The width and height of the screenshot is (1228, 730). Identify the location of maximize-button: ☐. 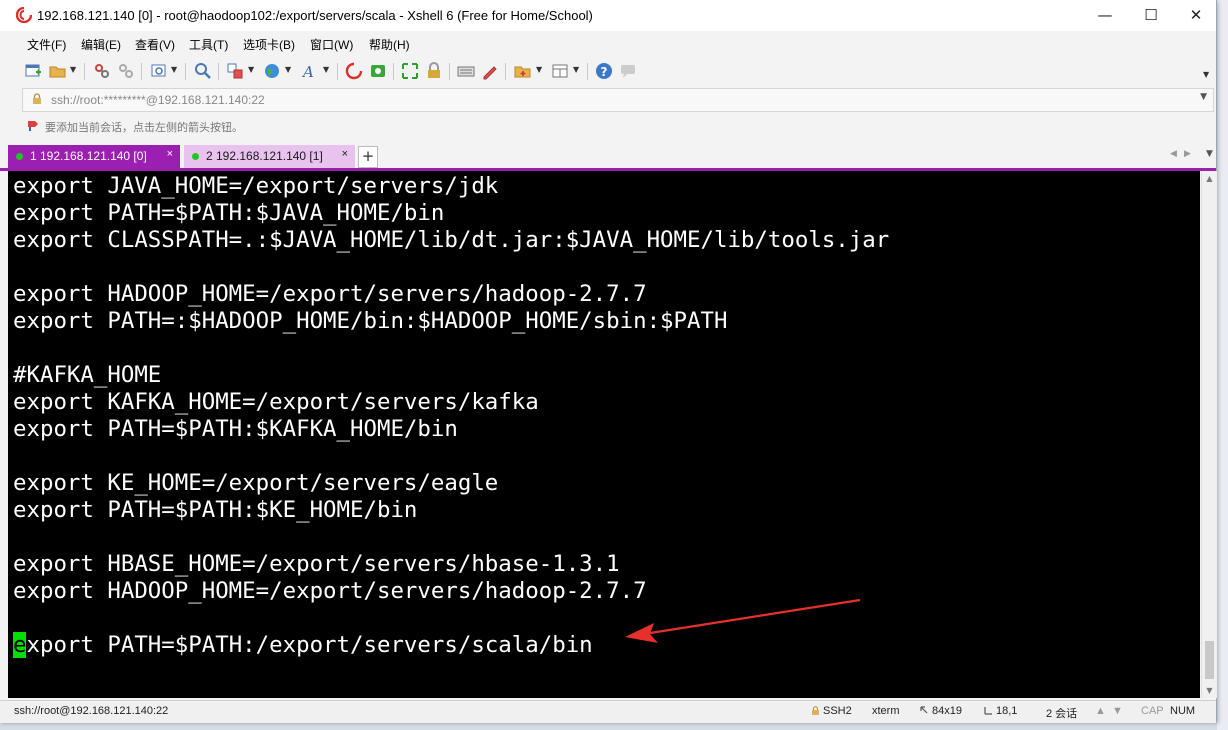
(1151, 15).